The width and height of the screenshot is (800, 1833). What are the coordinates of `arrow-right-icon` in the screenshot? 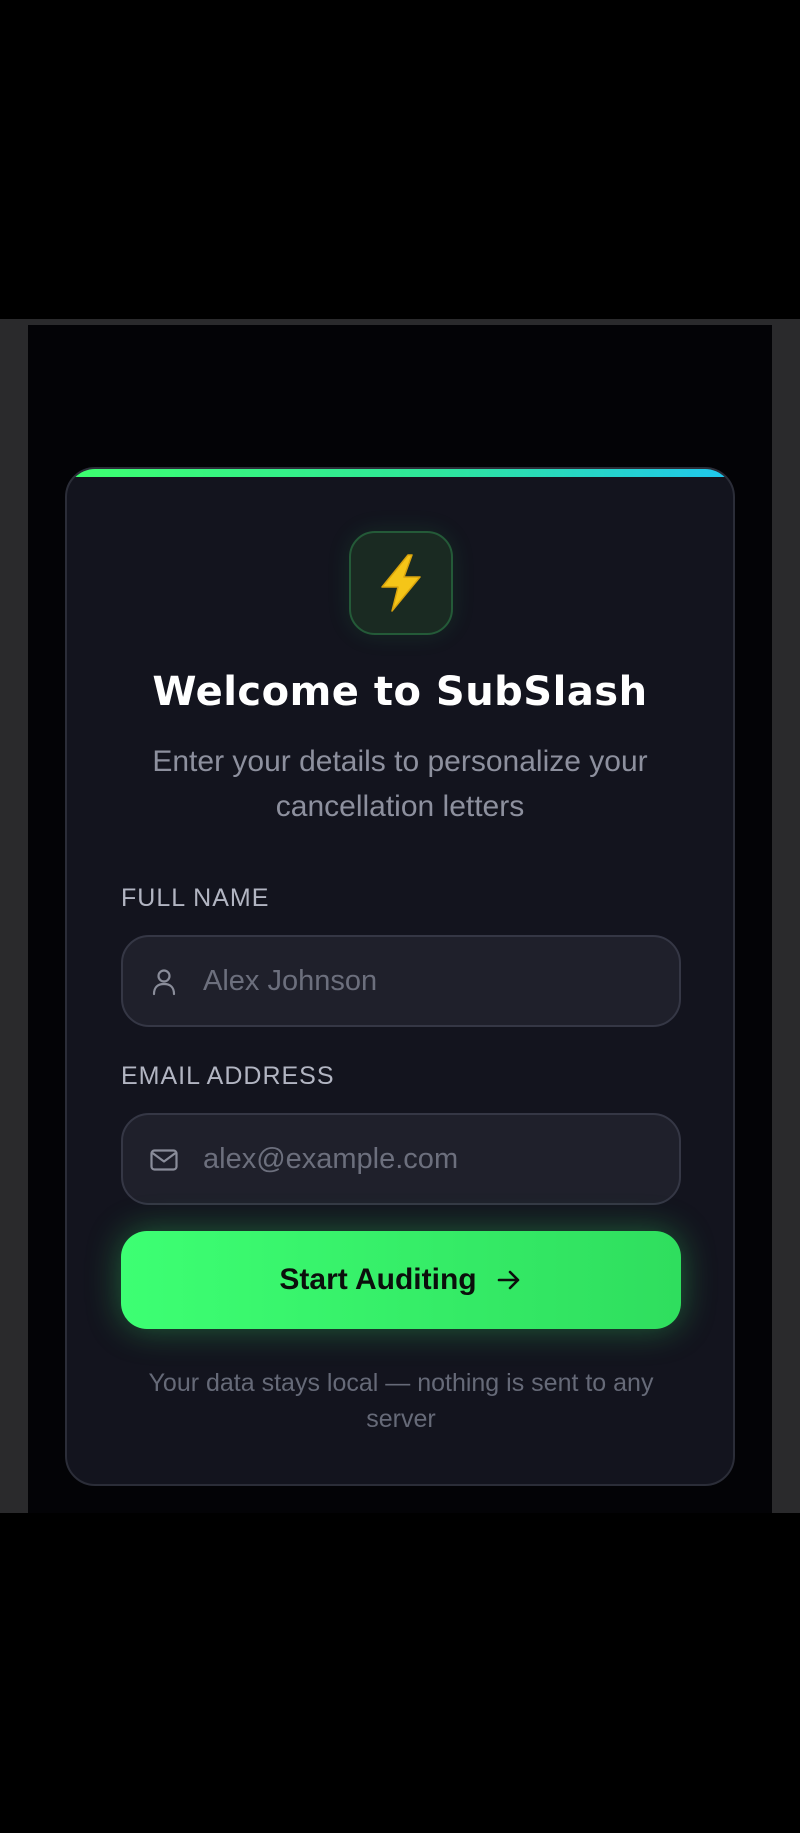 It's located at (508, 1280).